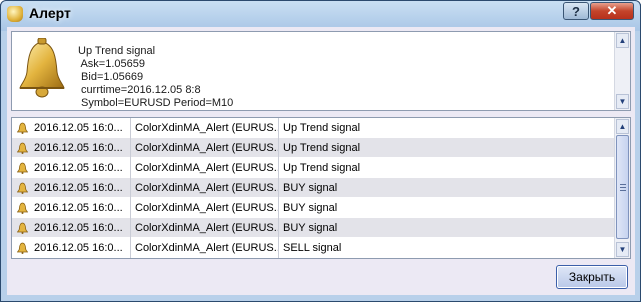  I want to click on alert-message: SELL signal, so click(312, 248).